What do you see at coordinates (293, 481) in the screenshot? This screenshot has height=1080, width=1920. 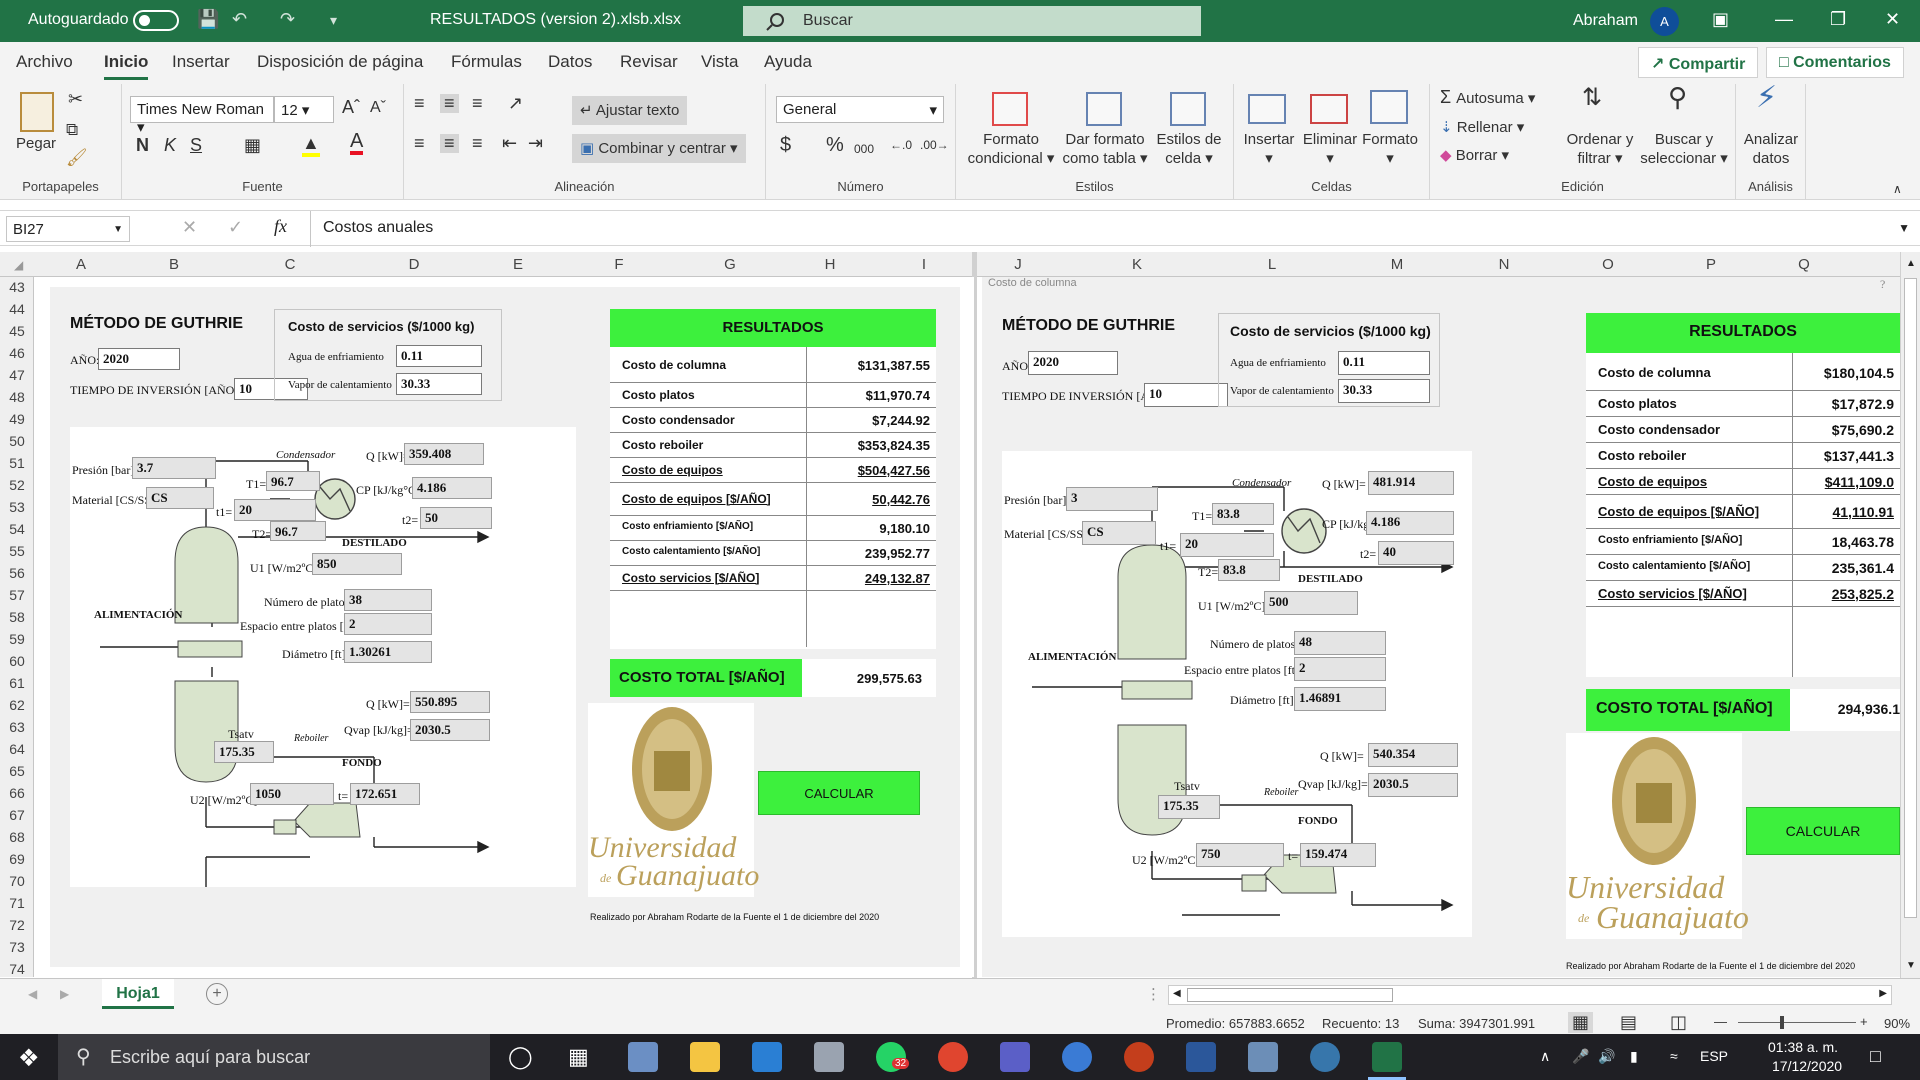 I see `t1-value: 96.7` at bounding box center [293, 481].